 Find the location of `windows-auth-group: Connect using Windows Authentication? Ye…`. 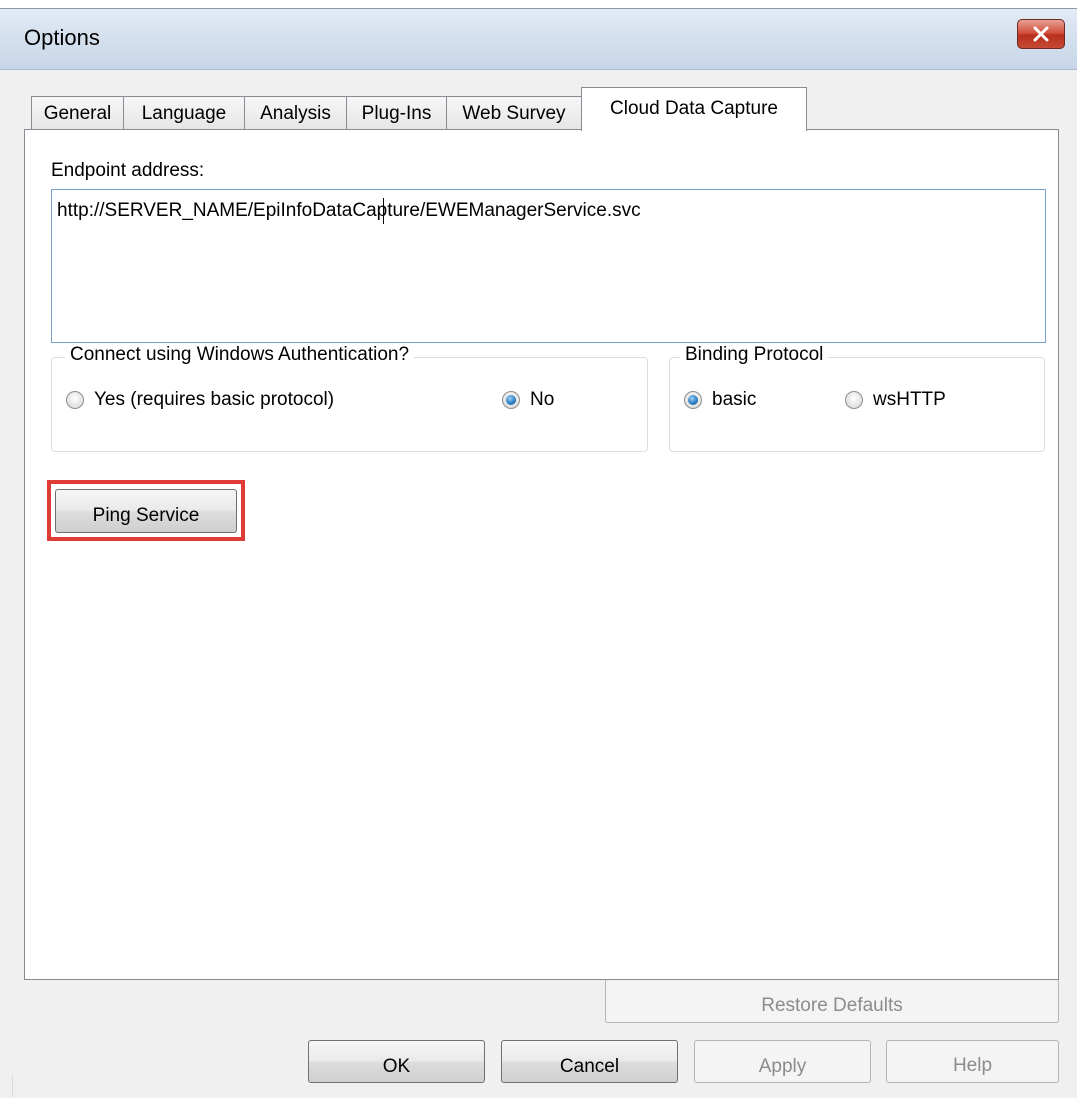

windows-auth-group: Connect using Windows Authentication? Ye… is located at coordinates (349, 398).